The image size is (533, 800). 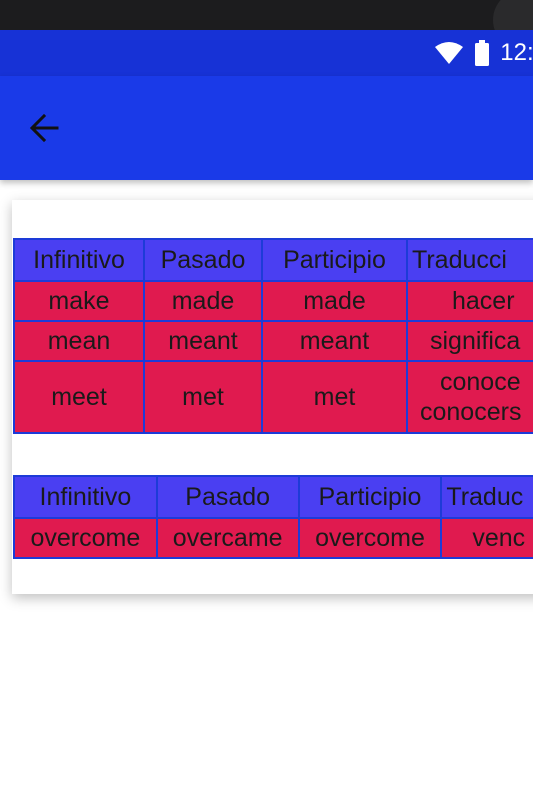 What do you see at coordinates (266, 128) in the screenshot?
I see `app-bar` at bounding box center [266, 128].